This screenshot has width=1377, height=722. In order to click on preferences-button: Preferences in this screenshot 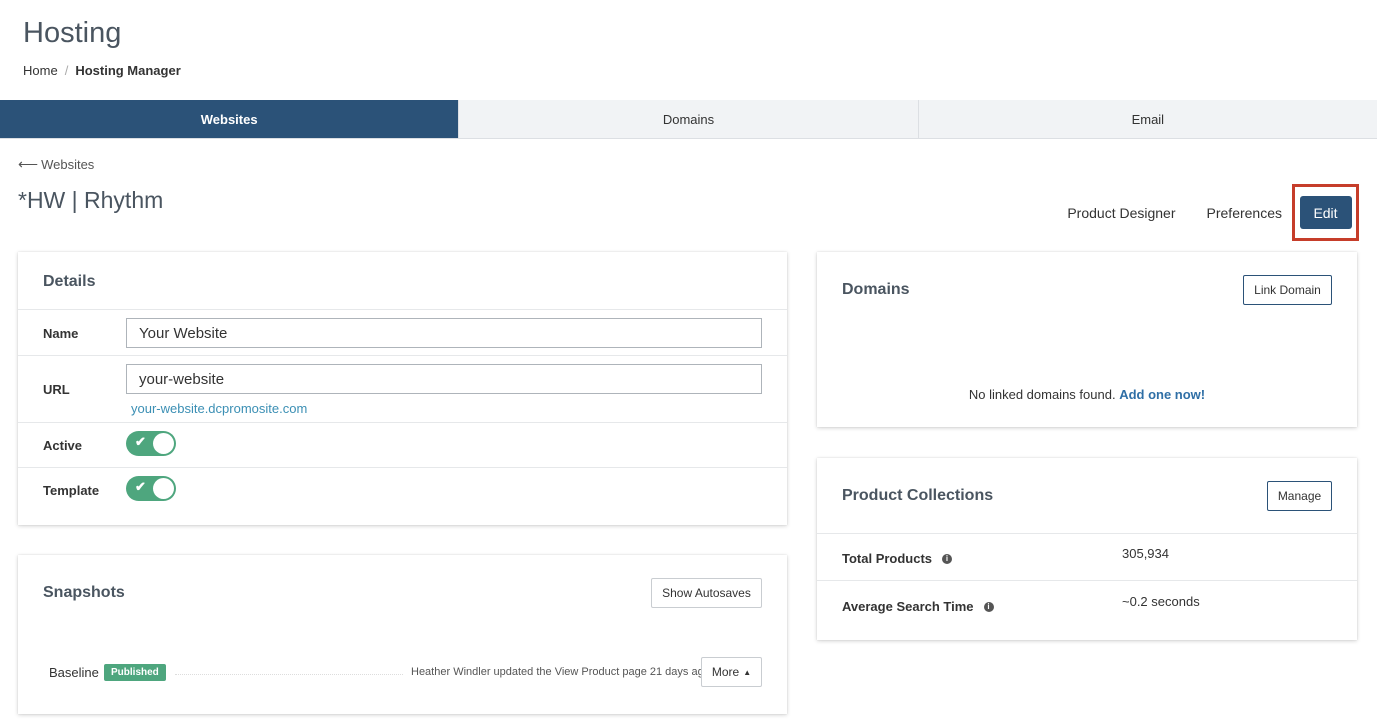, I will do `click(1244, 213)`.